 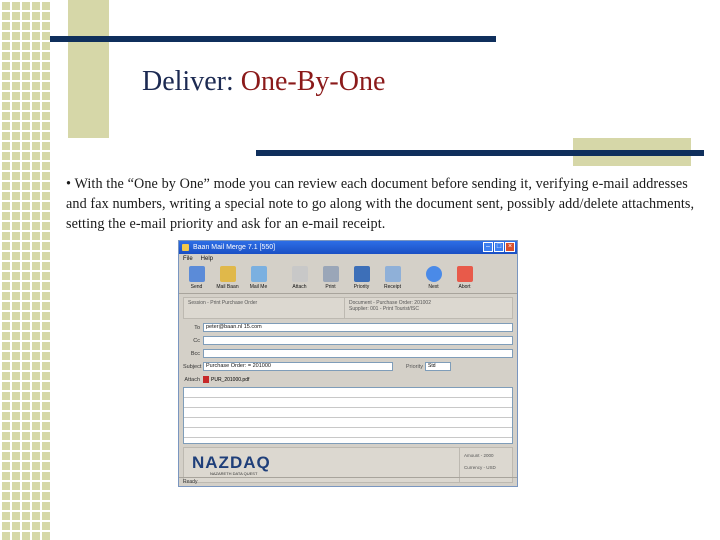 What do you see at coordinates (188, 259) in the screenshot?
I see `menu-file: File` at bounding box center [188, 259].